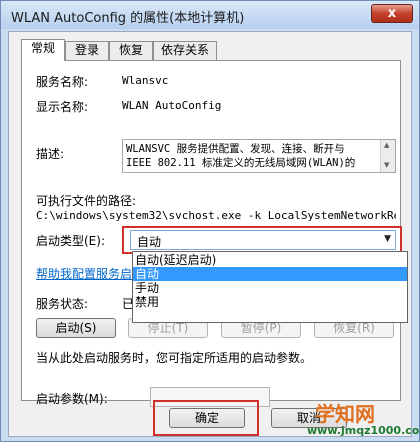  Describe the element at coordinates (62, 107) in the screenshot. I see `display-name-label: 显示名称:` at that location.